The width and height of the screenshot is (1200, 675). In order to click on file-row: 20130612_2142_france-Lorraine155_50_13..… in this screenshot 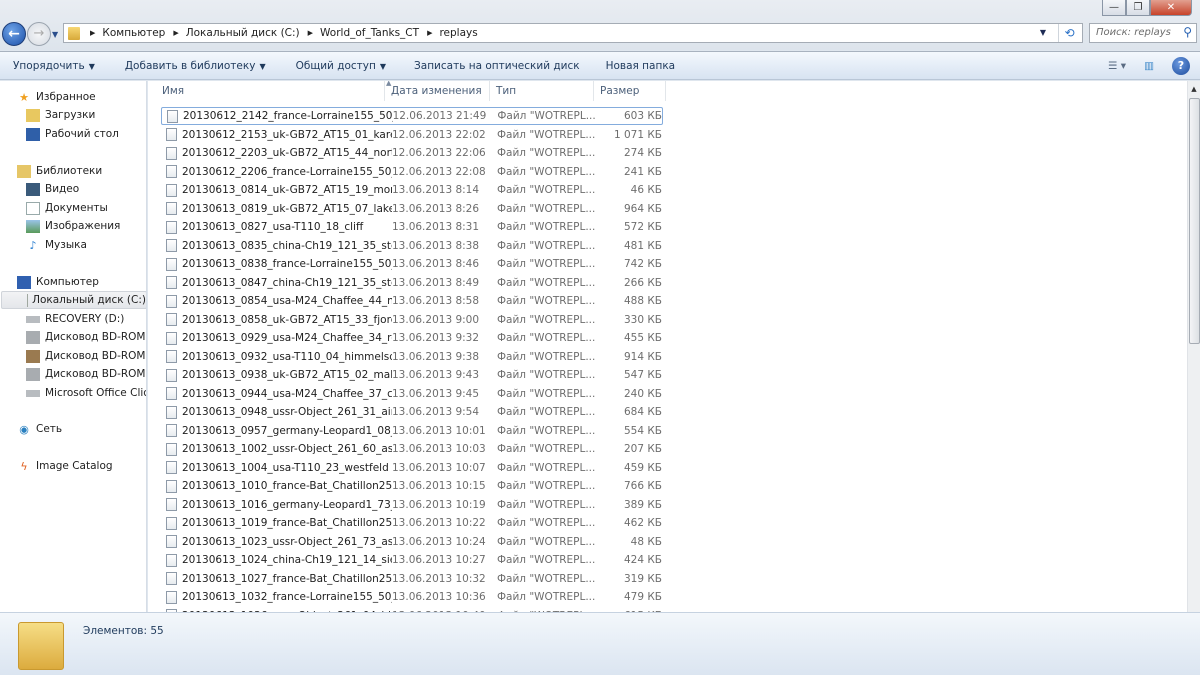, I will do `click(412, 116)`.